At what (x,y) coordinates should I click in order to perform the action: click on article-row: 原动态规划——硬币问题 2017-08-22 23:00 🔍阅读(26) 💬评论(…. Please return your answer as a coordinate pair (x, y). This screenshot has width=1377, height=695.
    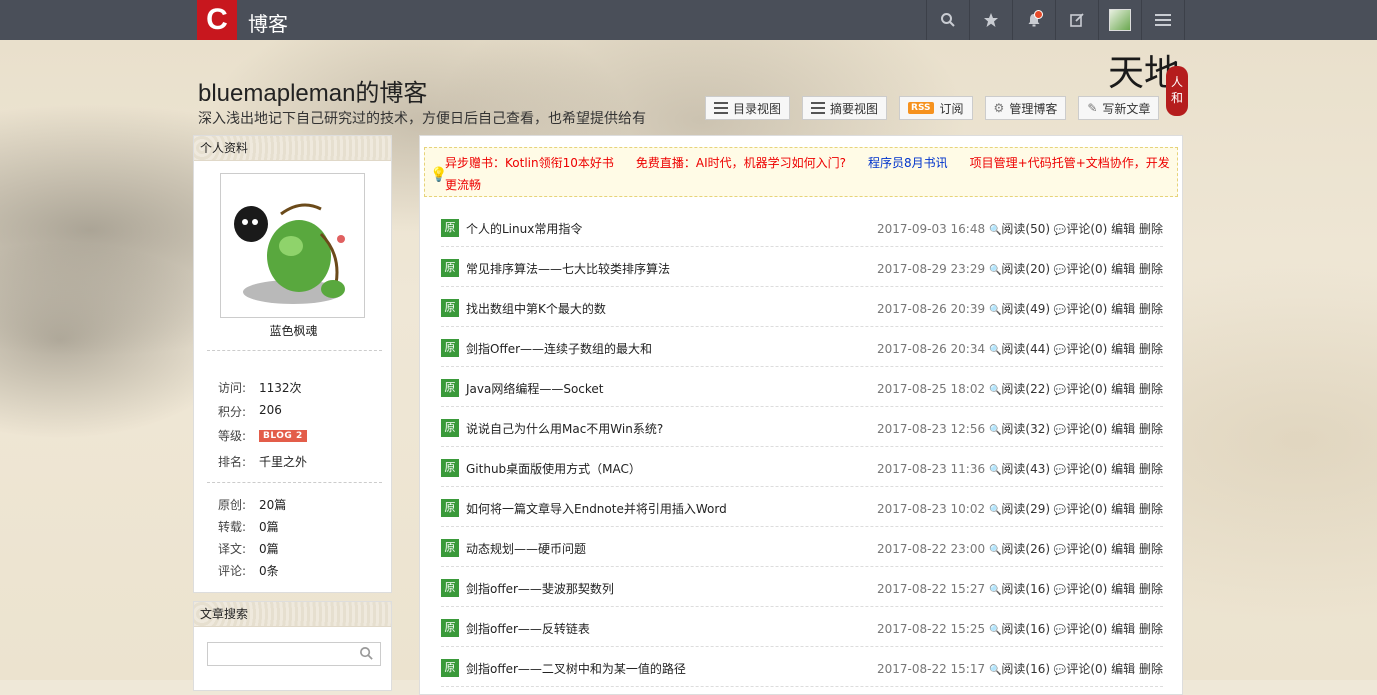
    Looking at the image, I should click on (802, 547).